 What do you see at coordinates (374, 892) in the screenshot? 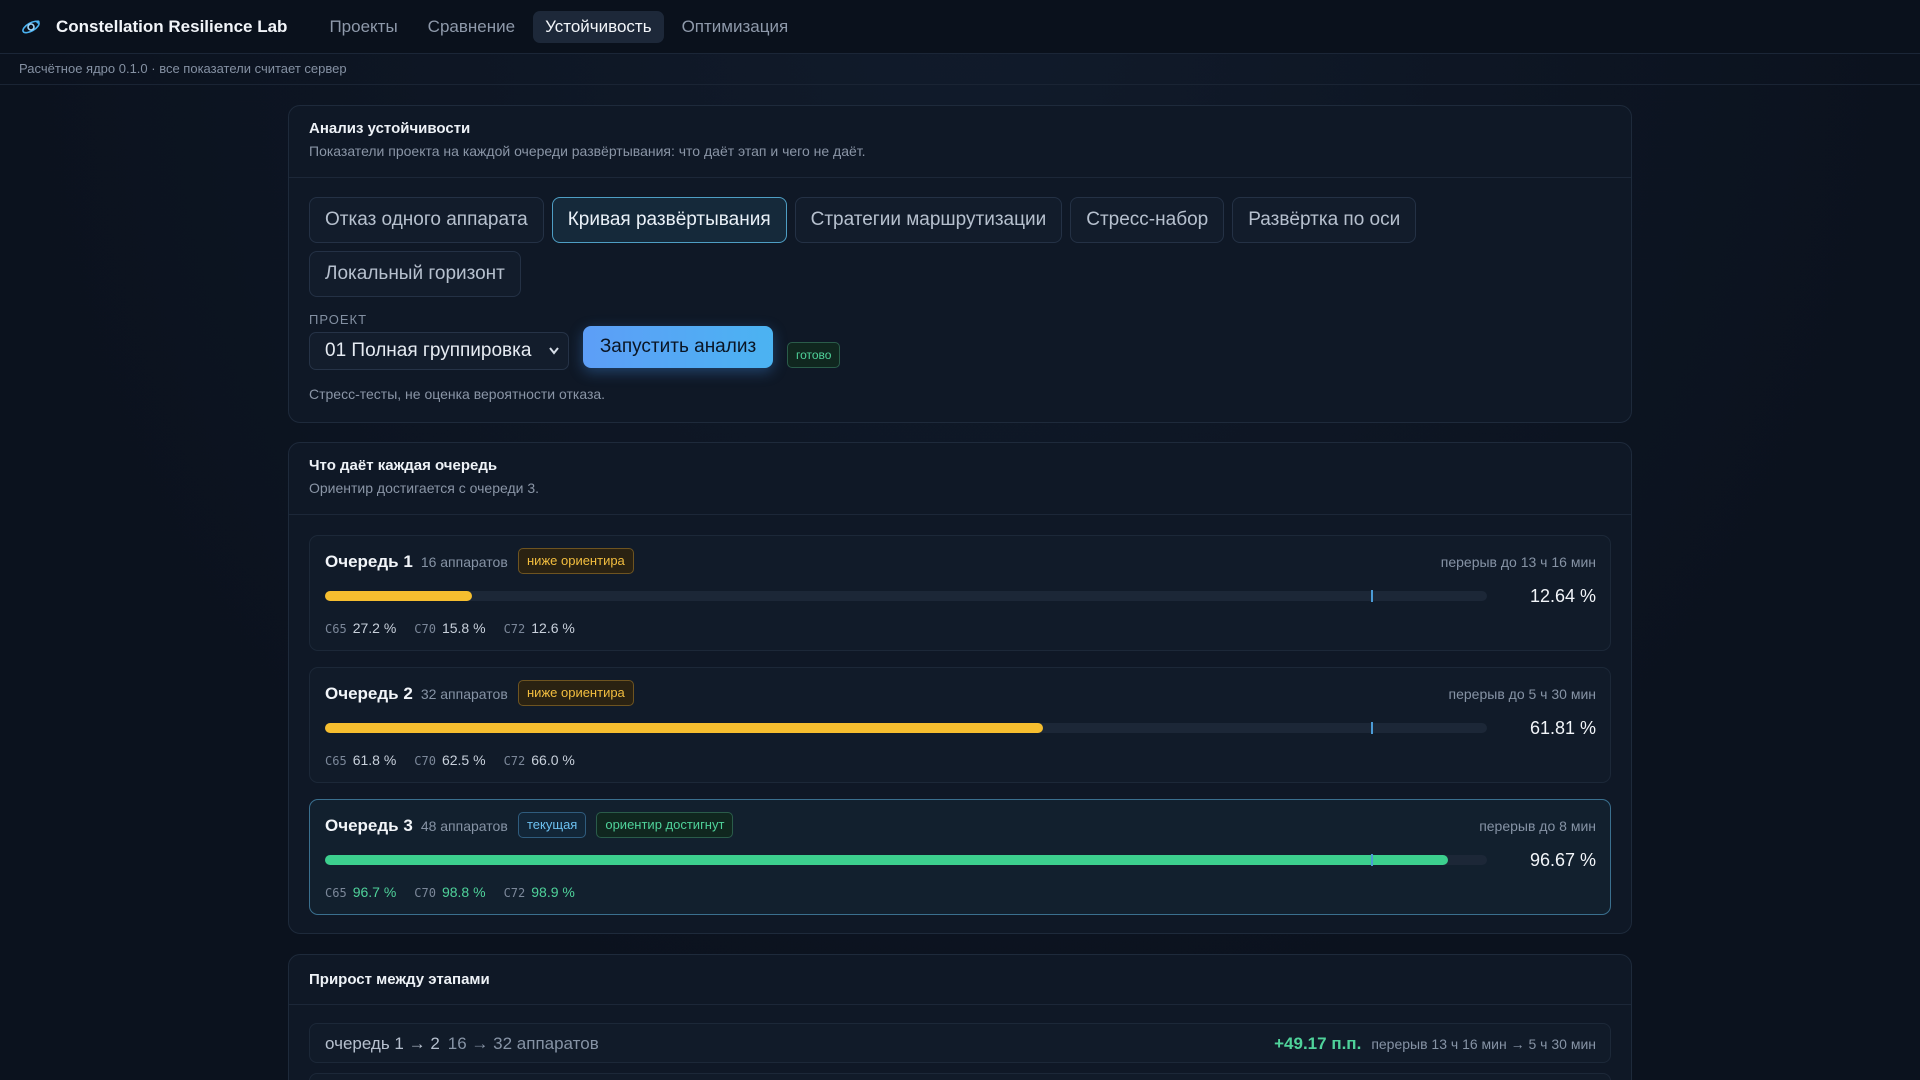
I see `stat-value: 96.7 %` at bounding box center [374, 892].